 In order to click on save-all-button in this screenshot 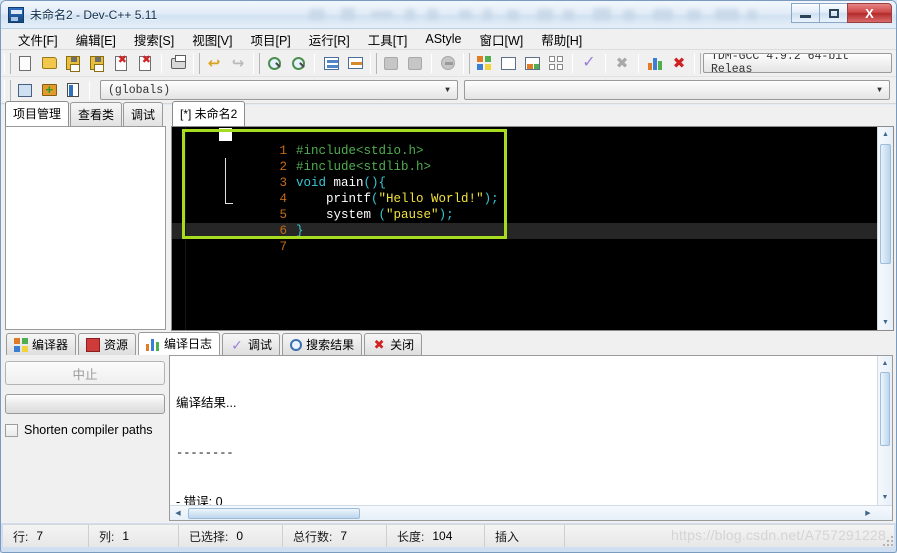, I will do `click(97, 63)`.